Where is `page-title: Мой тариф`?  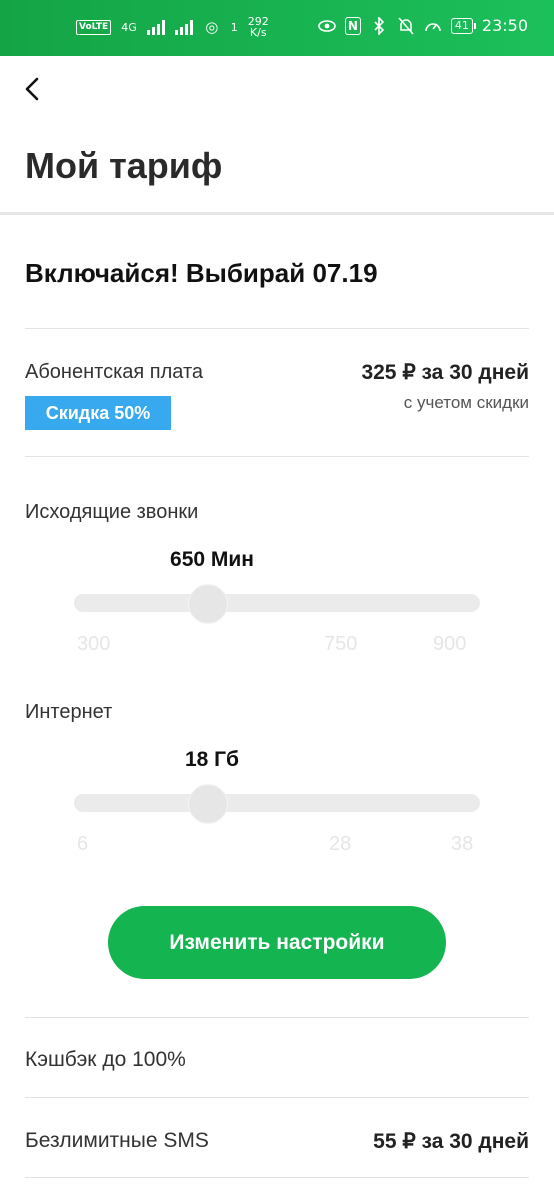 page-title: Мой тариф is located at coordinates (124, 165).